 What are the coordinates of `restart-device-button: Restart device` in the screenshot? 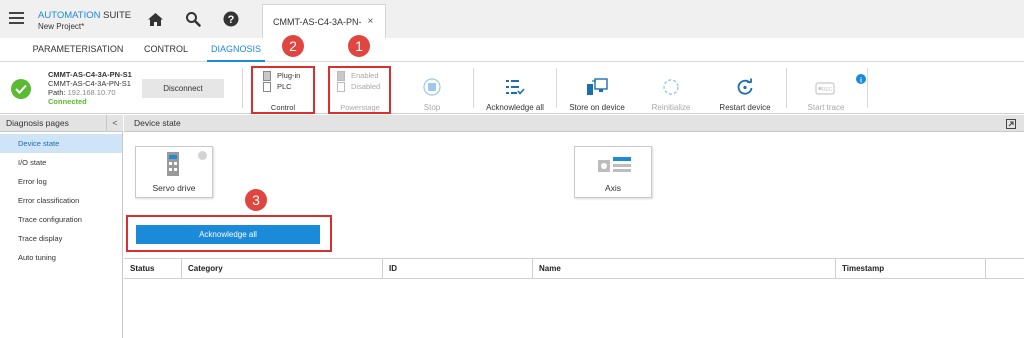 It's located at (745, 90).